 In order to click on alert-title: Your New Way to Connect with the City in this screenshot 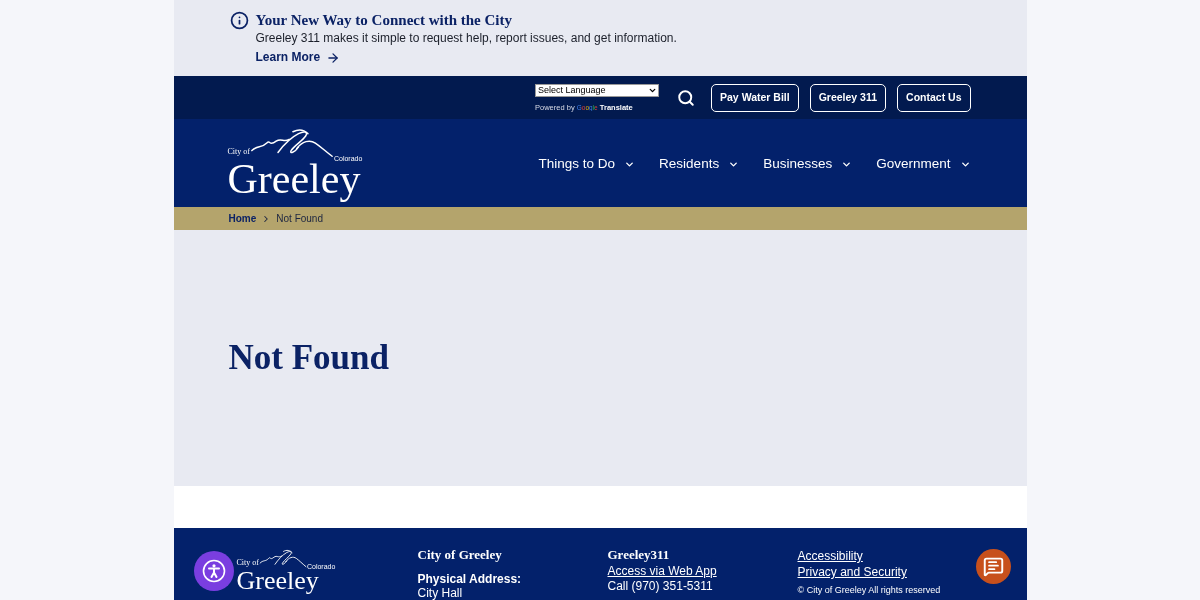, I will do `click(384, 20)`.